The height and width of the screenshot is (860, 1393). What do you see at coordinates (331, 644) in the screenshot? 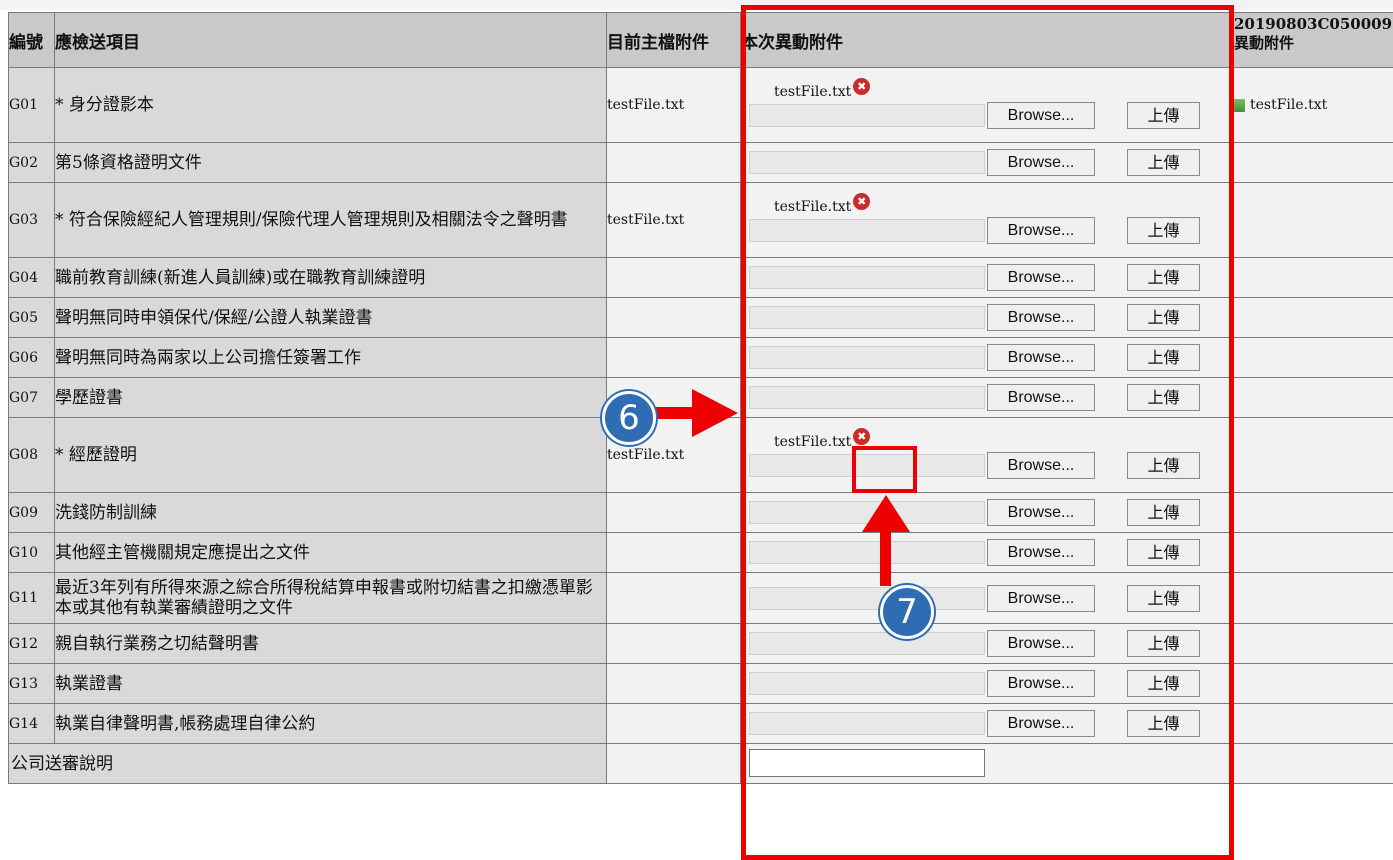
I see `row-item-name: 親自執行業務之切結聲明書` at bounding box center [331, 644].